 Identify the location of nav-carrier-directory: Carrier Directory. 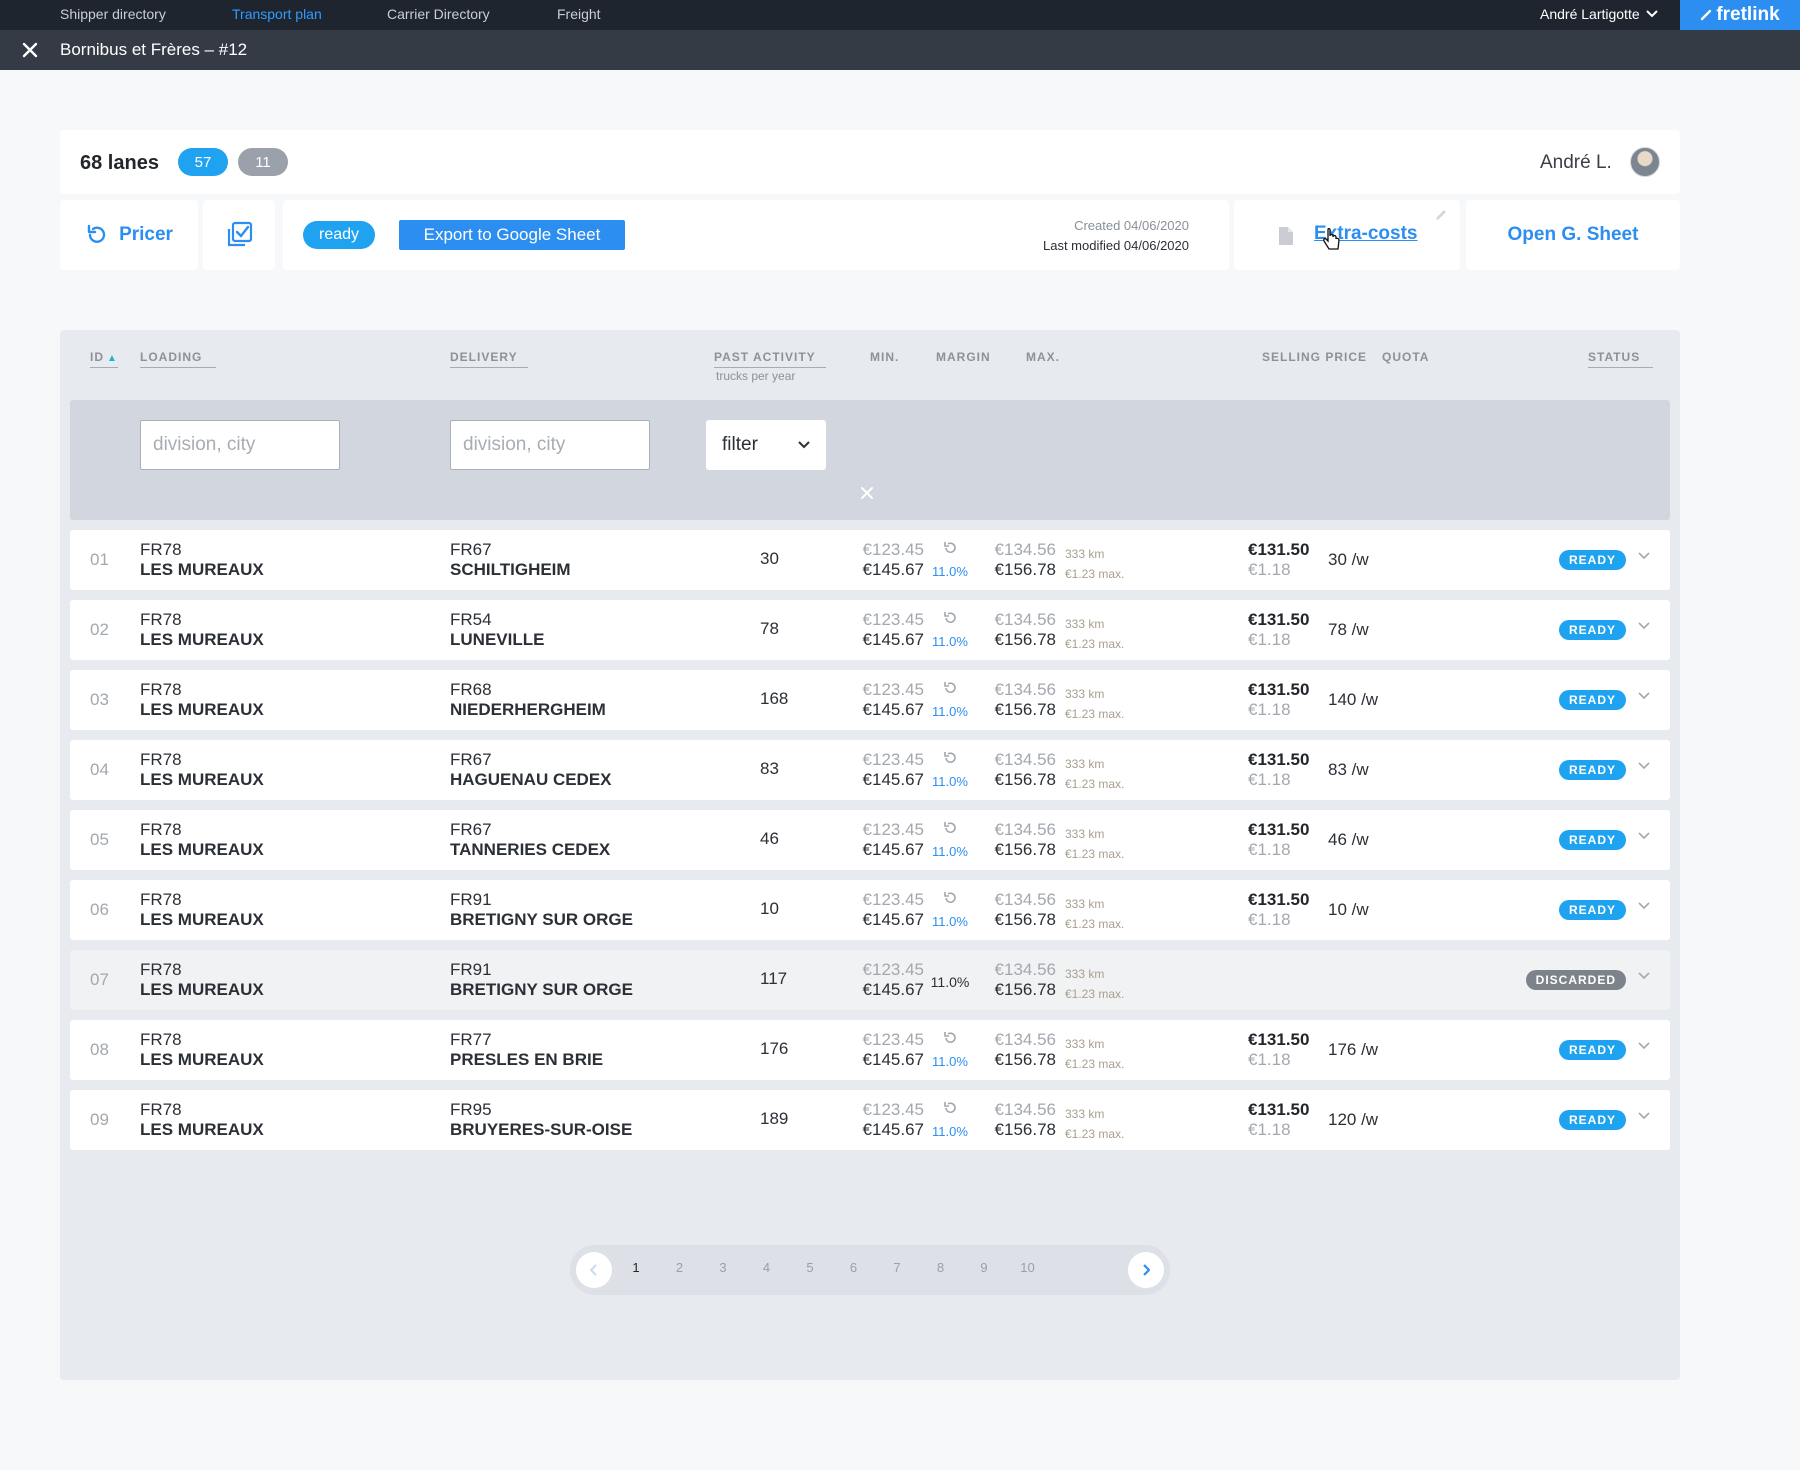
(438, 14).